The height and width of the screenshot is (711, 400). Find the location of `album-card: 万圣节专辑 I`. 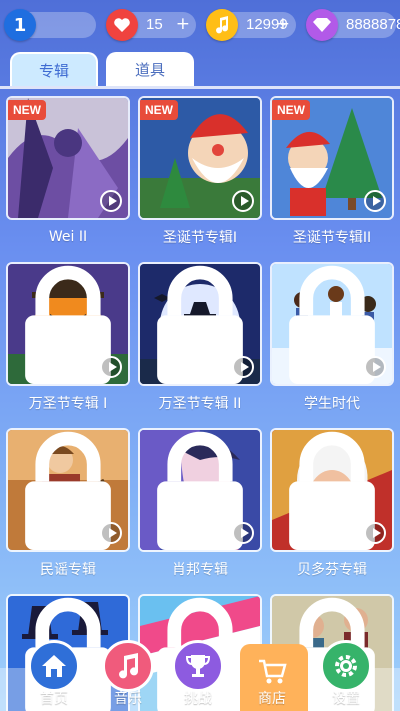

album-card: 万圣节专辑 I is located at coordinates (68, 341).